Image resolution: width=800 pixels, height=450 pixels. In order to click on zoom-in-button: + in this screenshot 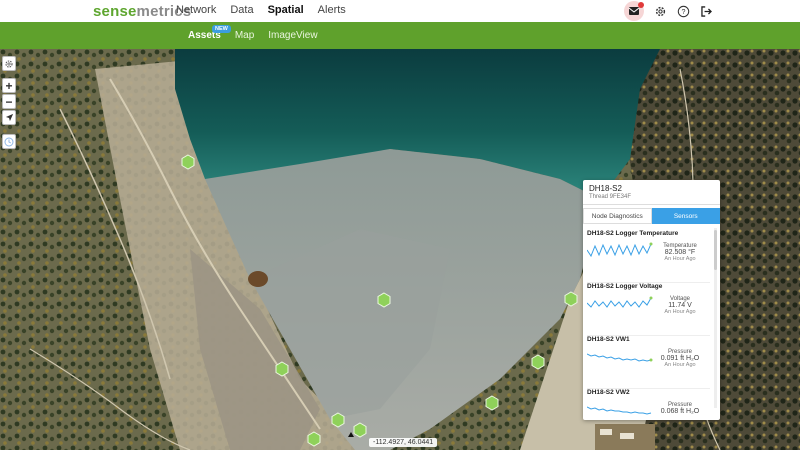, I will do `click(9, 85)`.